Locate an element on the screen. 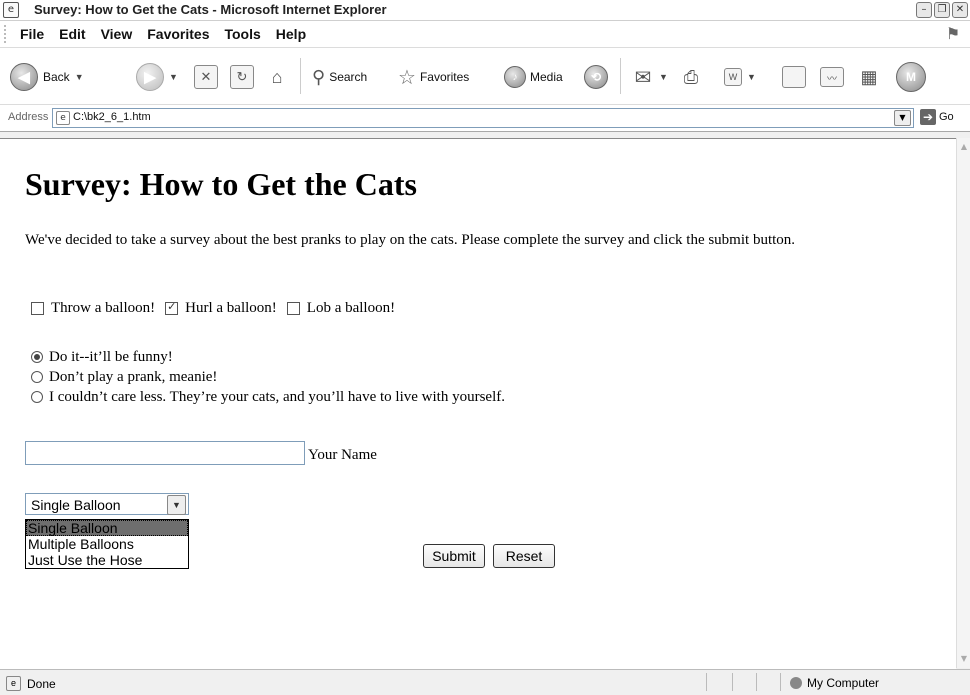 This screenshot has width=970, height=695. print-button: ⎙ is located at coordinates (691, 77).